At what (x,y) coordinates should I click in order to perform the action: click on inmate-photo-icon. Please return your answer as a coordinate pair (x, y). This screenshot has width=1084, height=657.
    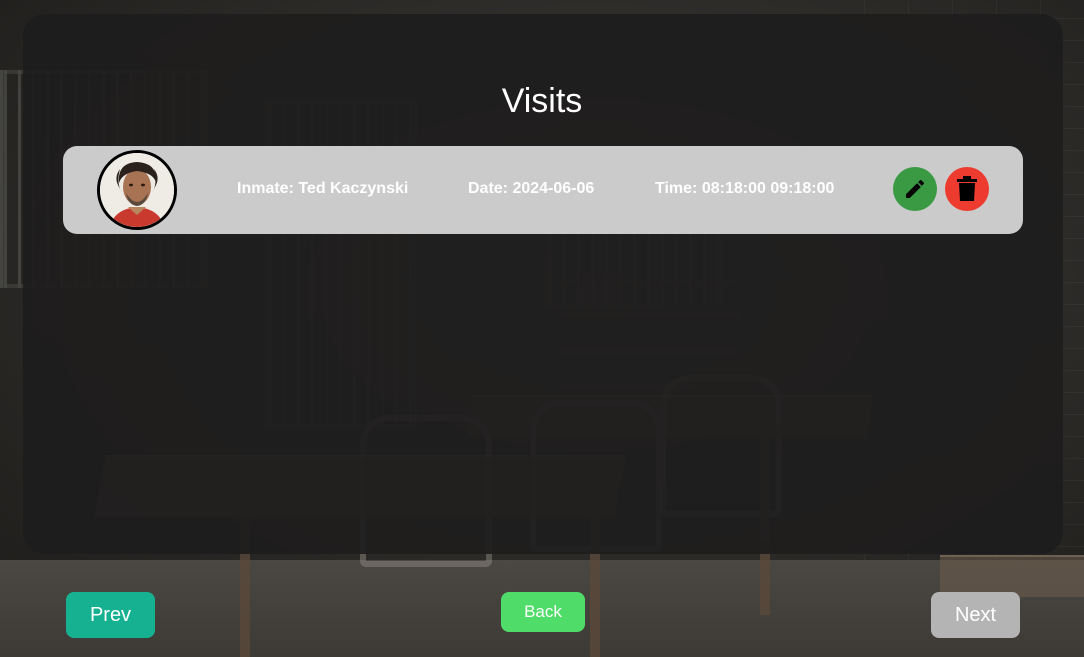
    Looking at the image, I should click on (137, 190).